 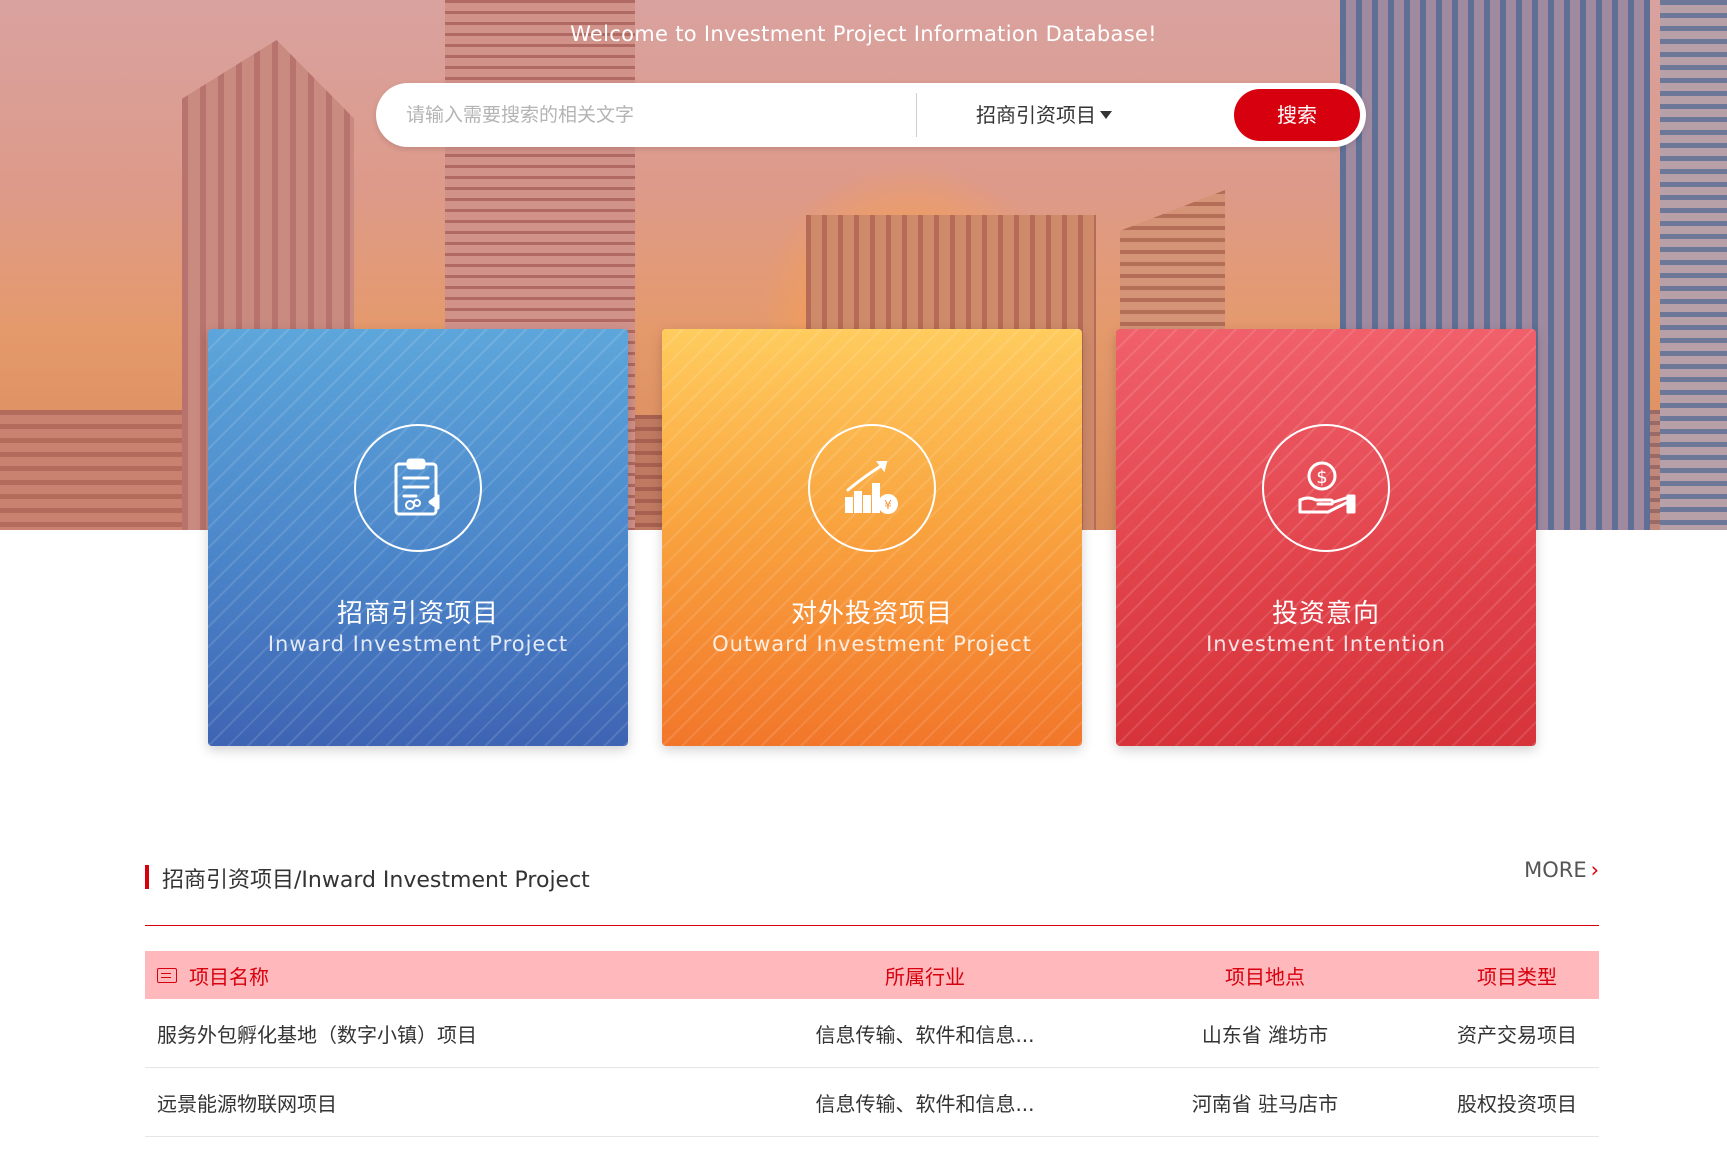 I want to click on column-header-type: 项目类型, so click(x=1517, y=976).